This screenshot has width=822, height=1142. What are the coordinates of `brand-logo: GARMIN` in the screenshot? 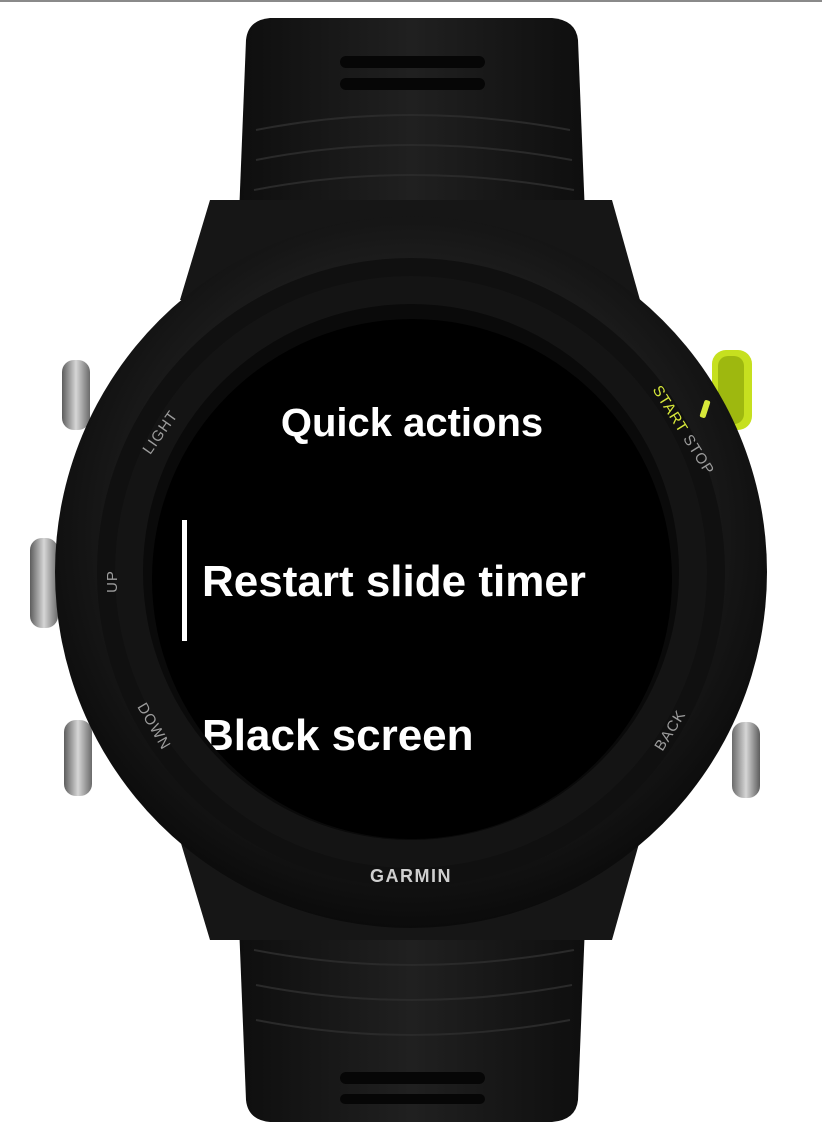 It's located at (411, 876).